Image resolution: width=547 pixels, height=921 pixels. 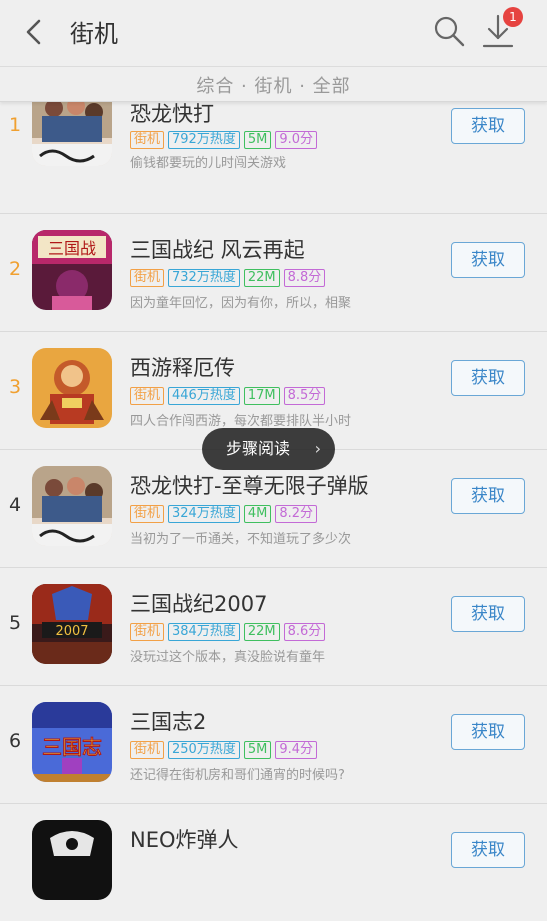 I want to click on score-tag: 8.2分, so click(x=296, y=514).